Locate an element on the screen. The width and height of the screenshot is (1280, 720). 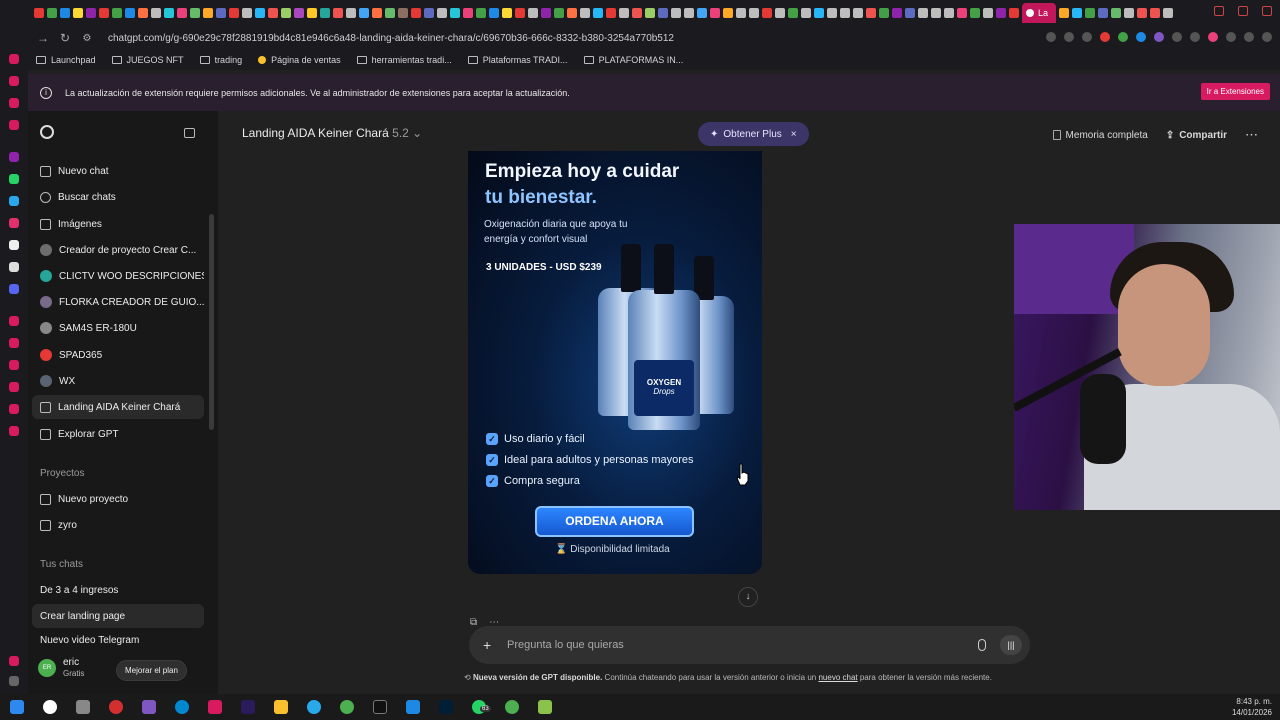
menu-dots-icon is located at coordinates (1267, 37).